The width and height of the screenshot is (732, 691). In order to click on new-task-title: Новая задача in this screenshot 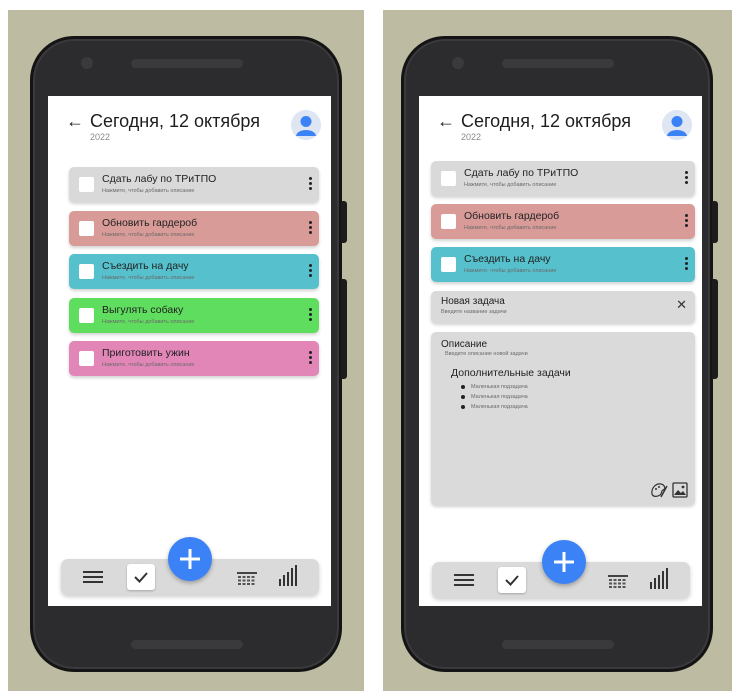, I will do `click(473, 301)`.